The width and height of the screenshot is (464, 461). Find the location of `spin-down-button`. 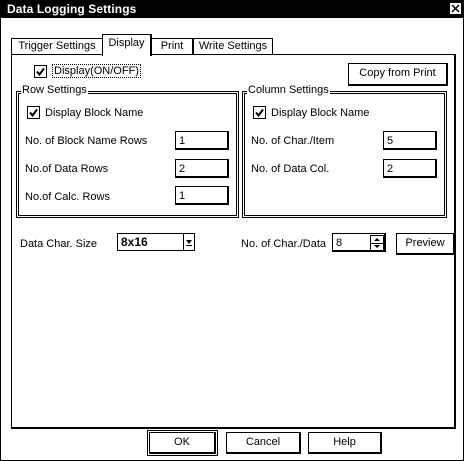

spin-down-button is located at coordinates (377, 247).